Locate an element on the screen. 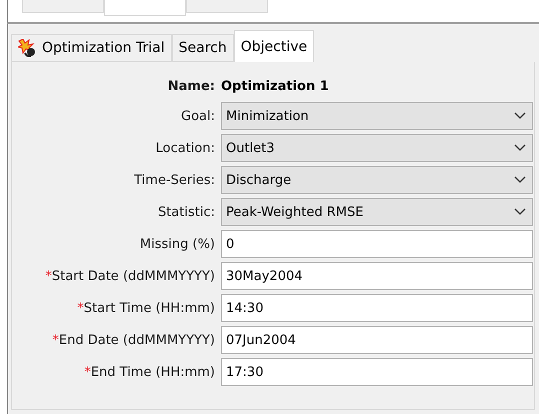  field-label: *End Time (HH:mm) is located at coordinates (149, 372).